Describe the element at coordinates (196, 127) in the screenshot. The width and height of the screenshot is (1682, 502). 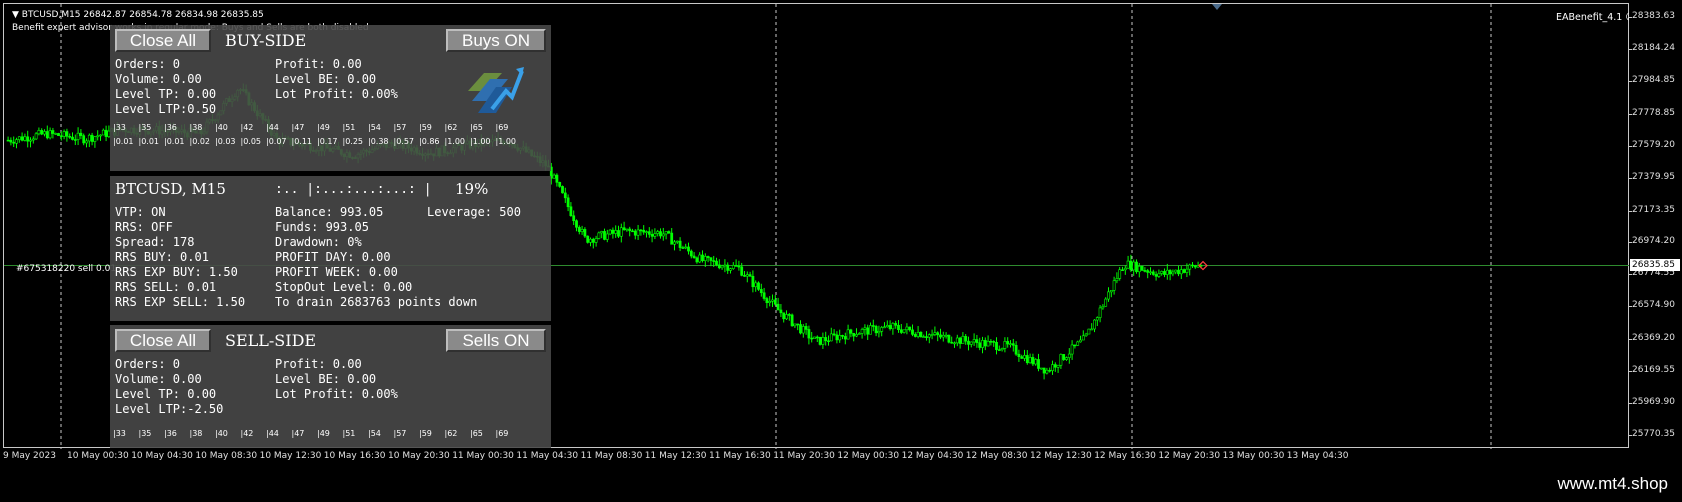
I see `level-cell: |38` at that location.